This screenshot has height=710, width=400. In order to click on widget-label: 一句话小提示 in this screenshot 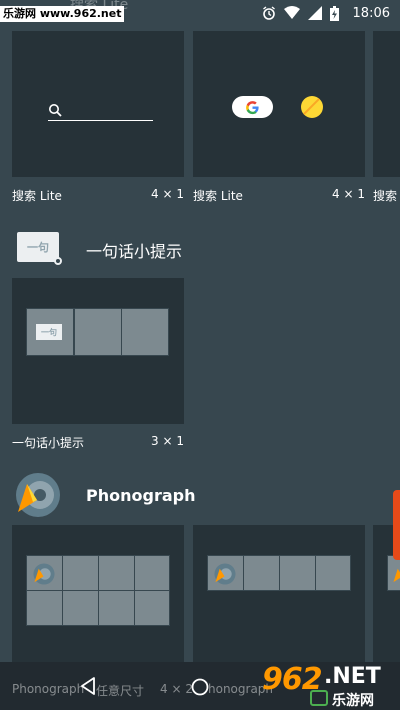, I will do `click(48, 443)`.